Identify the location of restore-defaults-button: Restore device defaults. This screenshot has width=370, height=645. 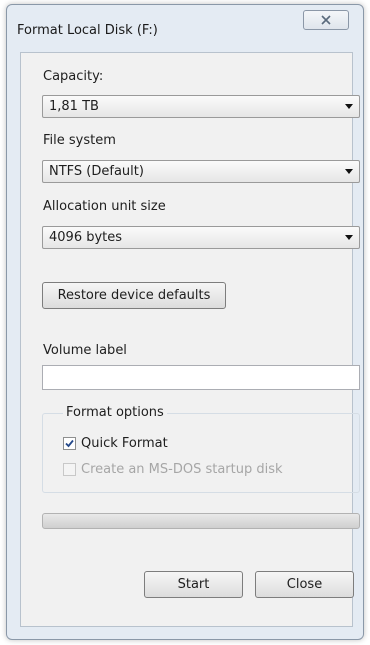
(134, 295).